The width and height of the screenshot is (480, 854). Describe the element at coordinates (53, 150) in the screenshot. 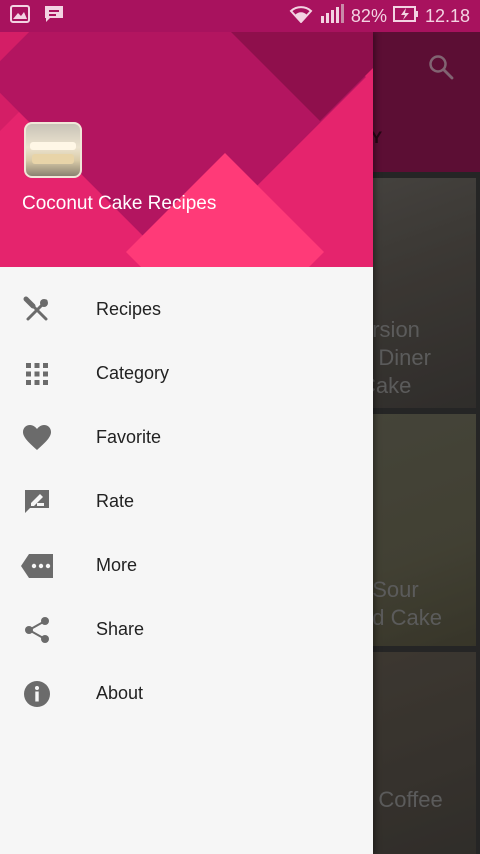

I see `app-logo` at that location.